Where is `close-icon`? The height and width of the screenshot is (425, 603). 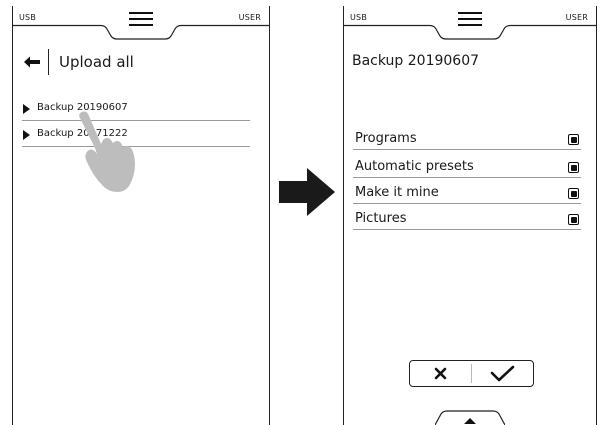 close-icon is located at coordinates (440, 373).